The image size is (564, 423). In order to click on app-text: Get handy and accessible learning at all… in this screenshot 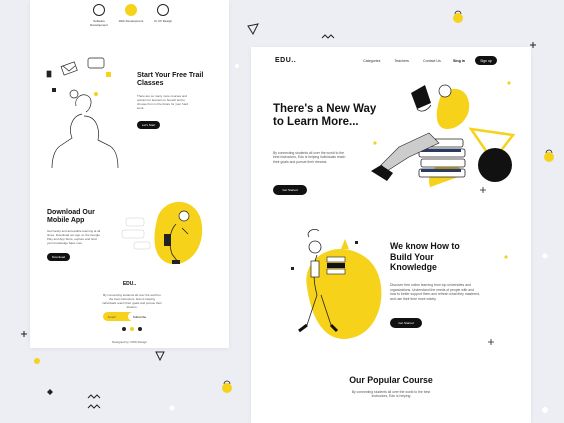, I will do `click(74, 237)`.